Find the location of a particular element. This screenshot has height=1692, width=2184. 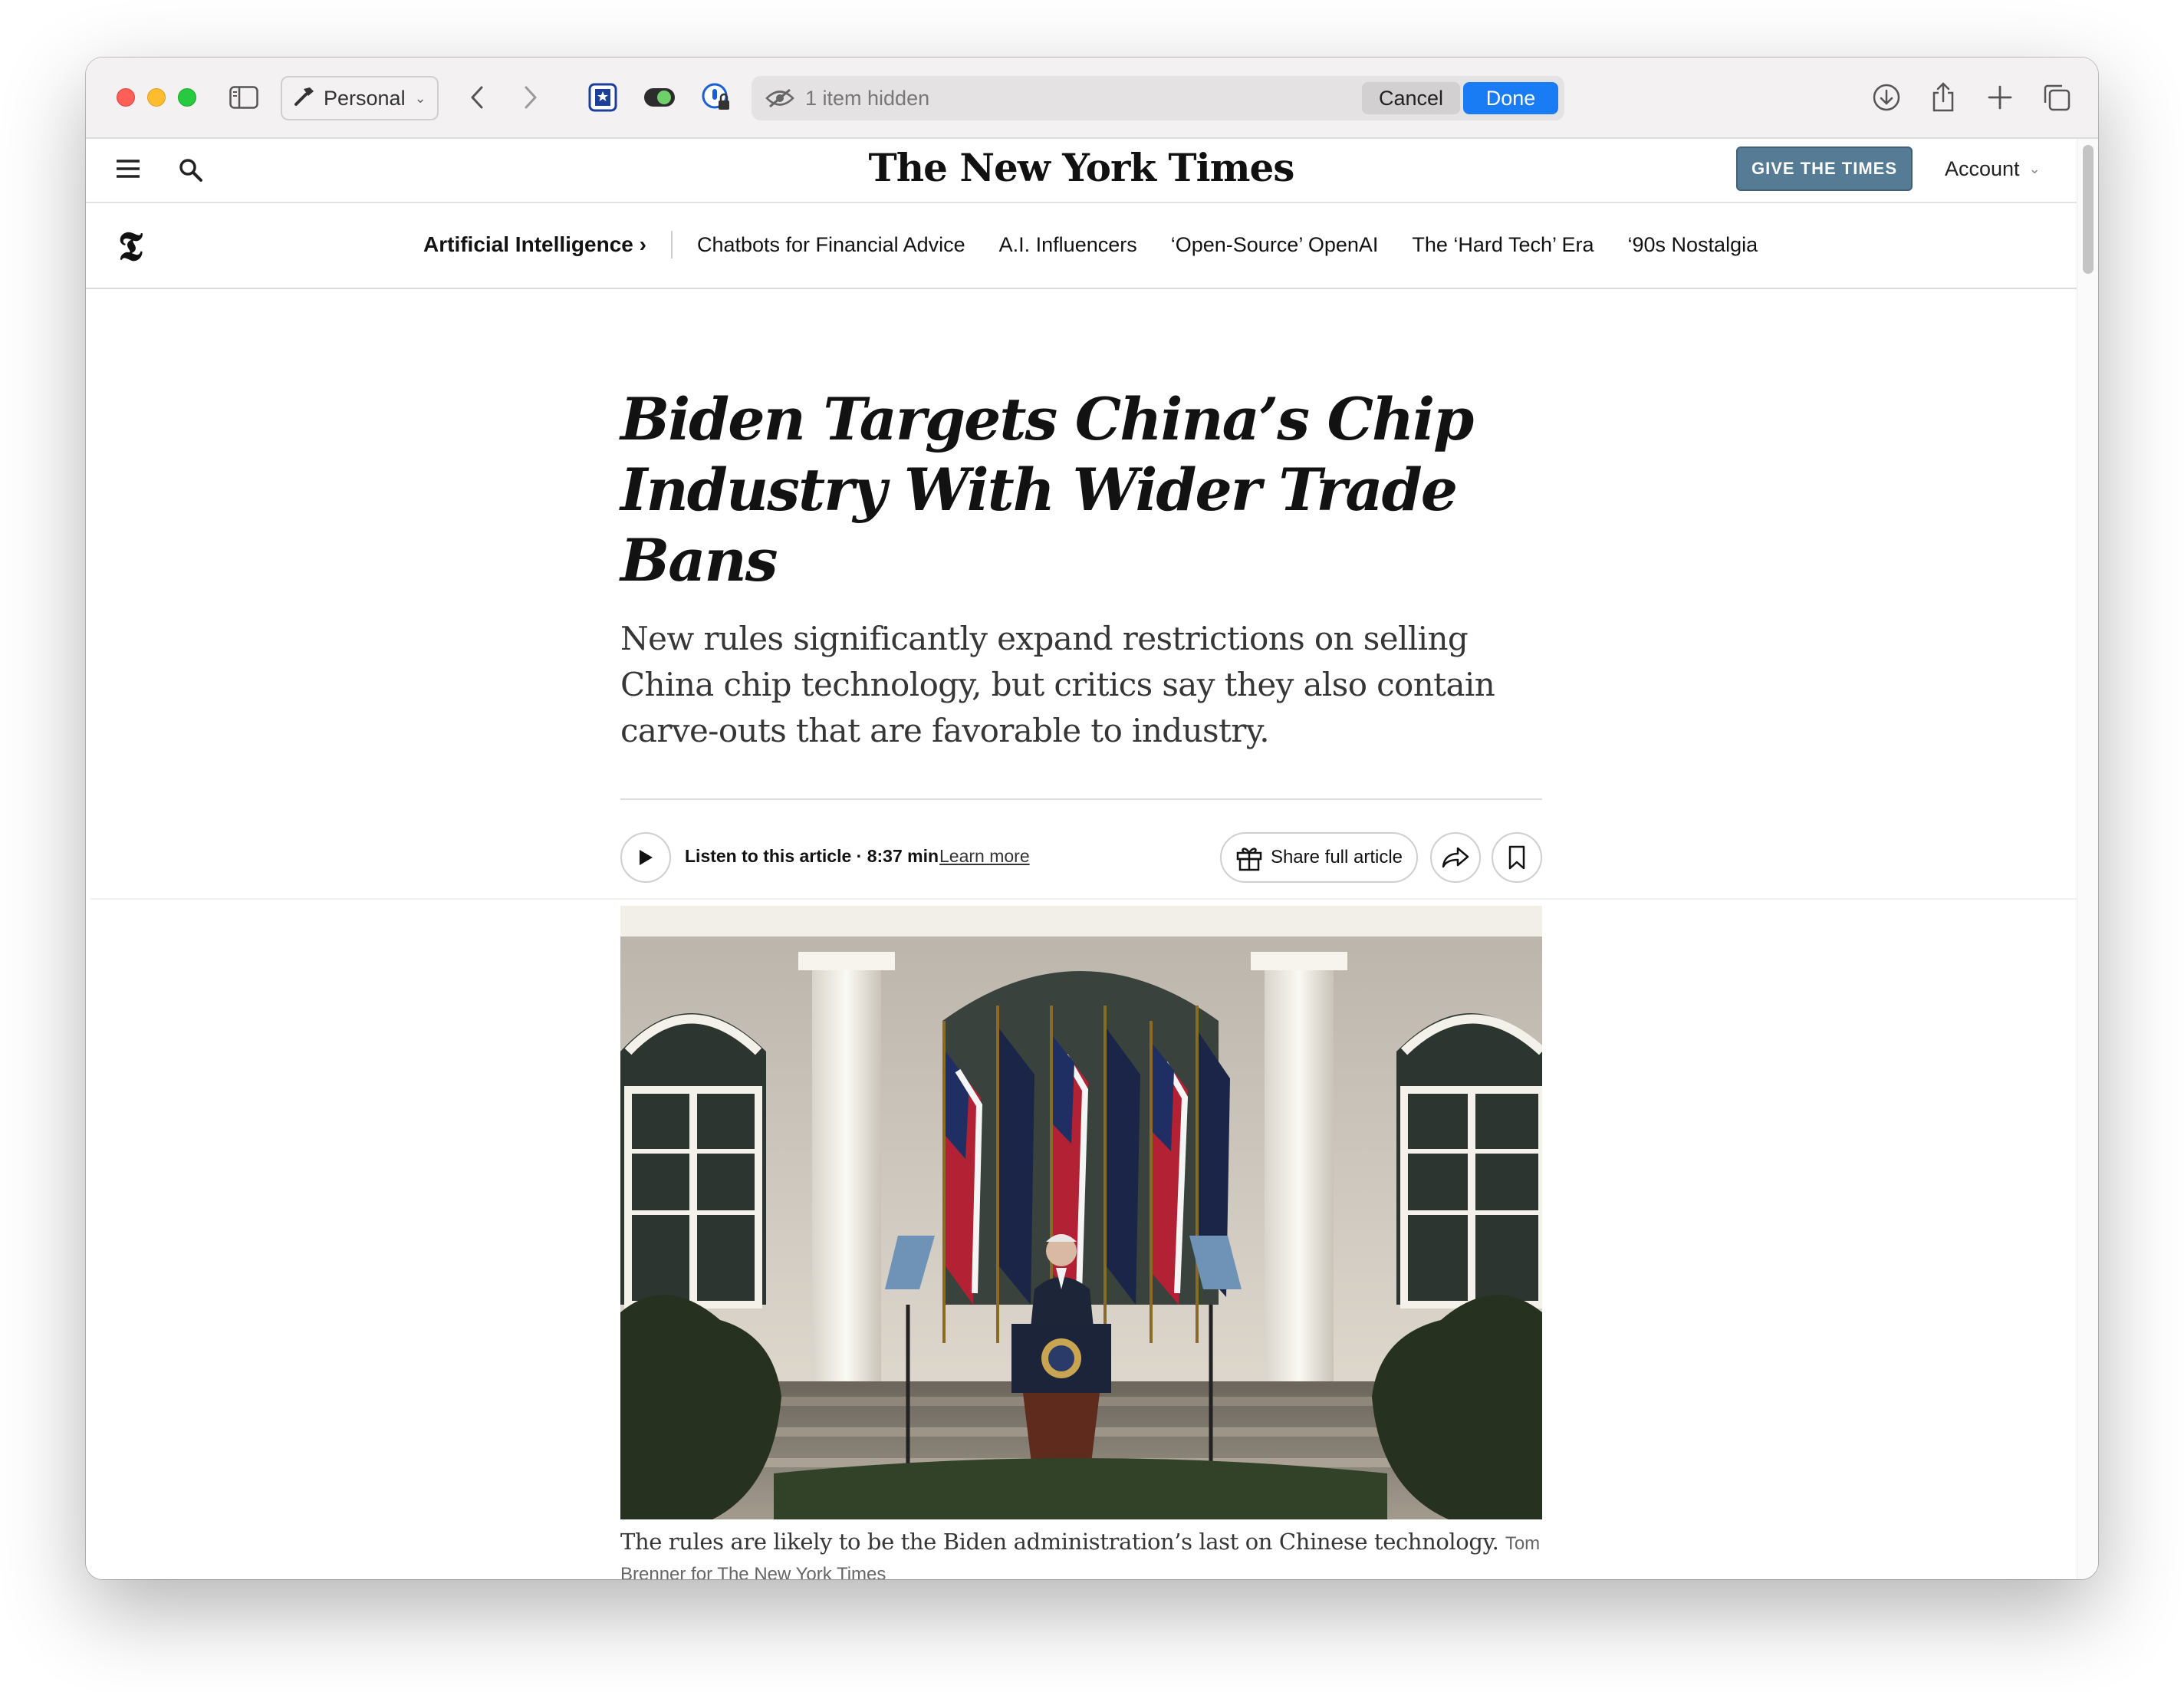

play-audio-button is located at coordinates (645, 857).